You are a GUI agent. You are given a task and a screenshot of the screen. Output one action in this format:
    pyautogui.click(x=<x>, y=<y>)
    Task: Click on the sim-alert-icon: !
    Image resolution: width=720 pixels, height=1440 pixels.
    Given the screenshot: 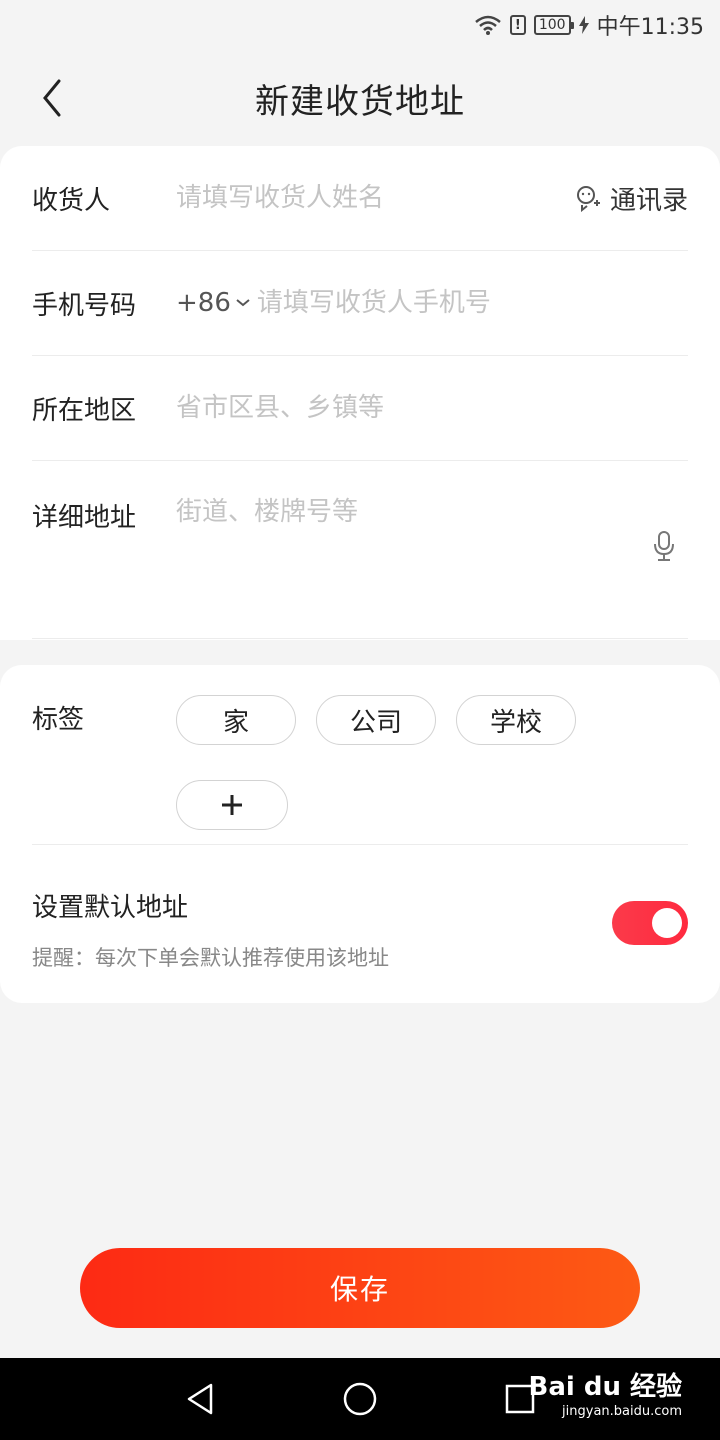 What is the action you would take?
    pyautogui.click(x=517, y=25)
    